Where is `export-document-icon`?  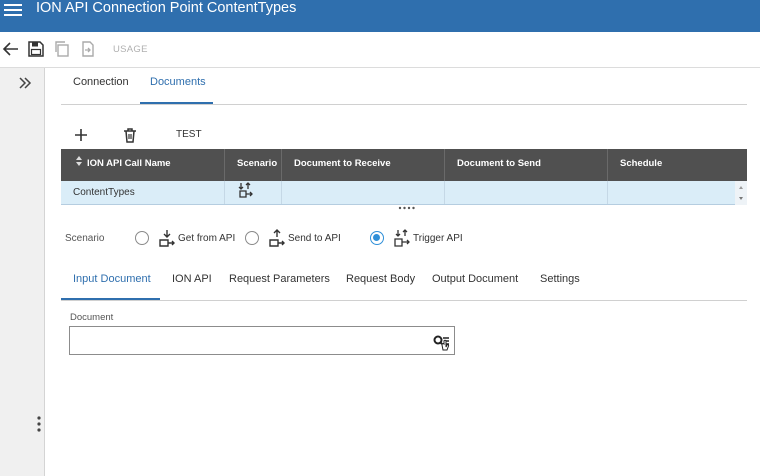 export-document-icon is located at coordinates (88, 49).